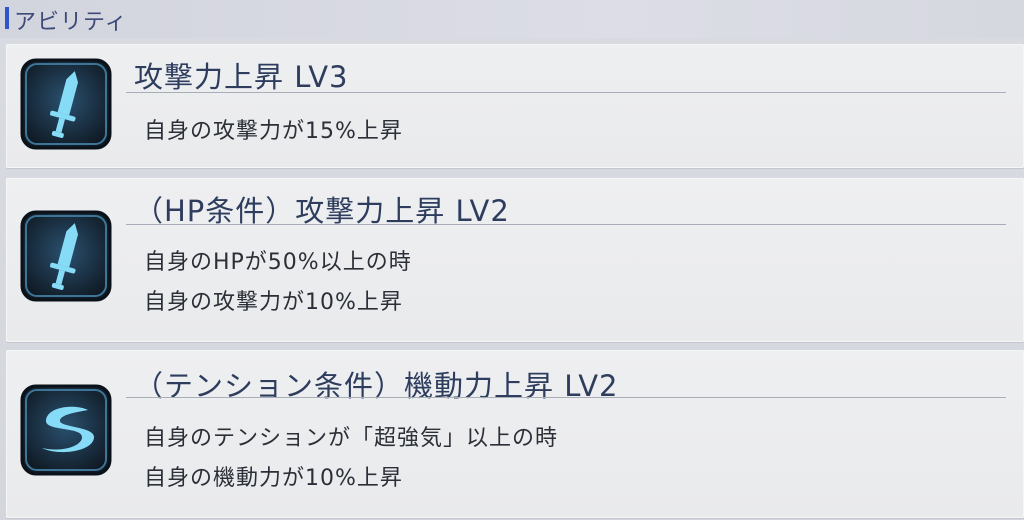  I want to click on ability-description-line: 自身の機動力が10%上昇, so click(273, 478).